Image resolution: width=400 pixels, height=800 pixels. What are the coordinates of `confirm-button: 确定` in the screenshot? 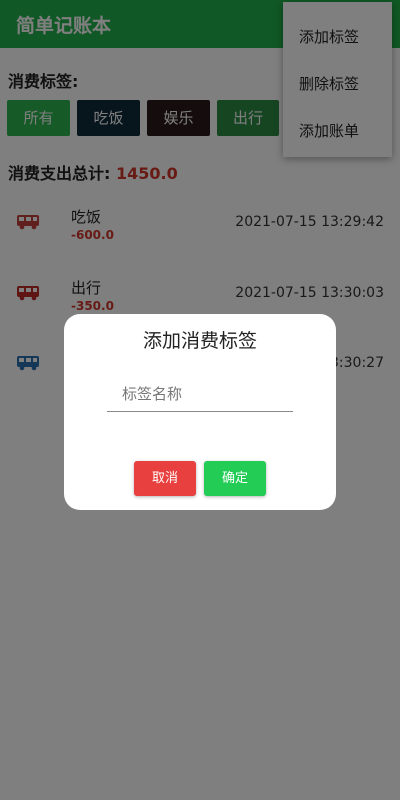 It's located at (235, 478).